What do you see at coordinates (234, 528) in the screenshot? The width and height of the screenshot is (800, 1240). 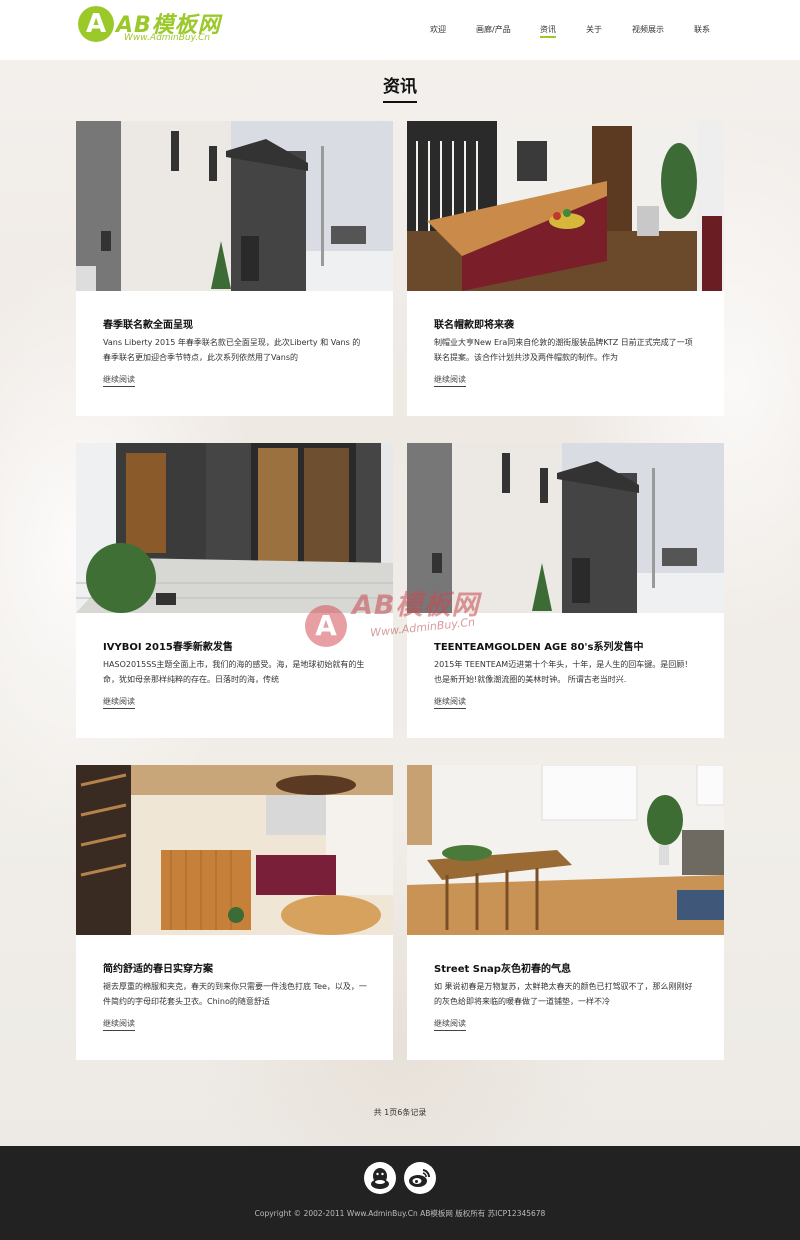 I see `article-image-patio` at bounding box center [234, 528].